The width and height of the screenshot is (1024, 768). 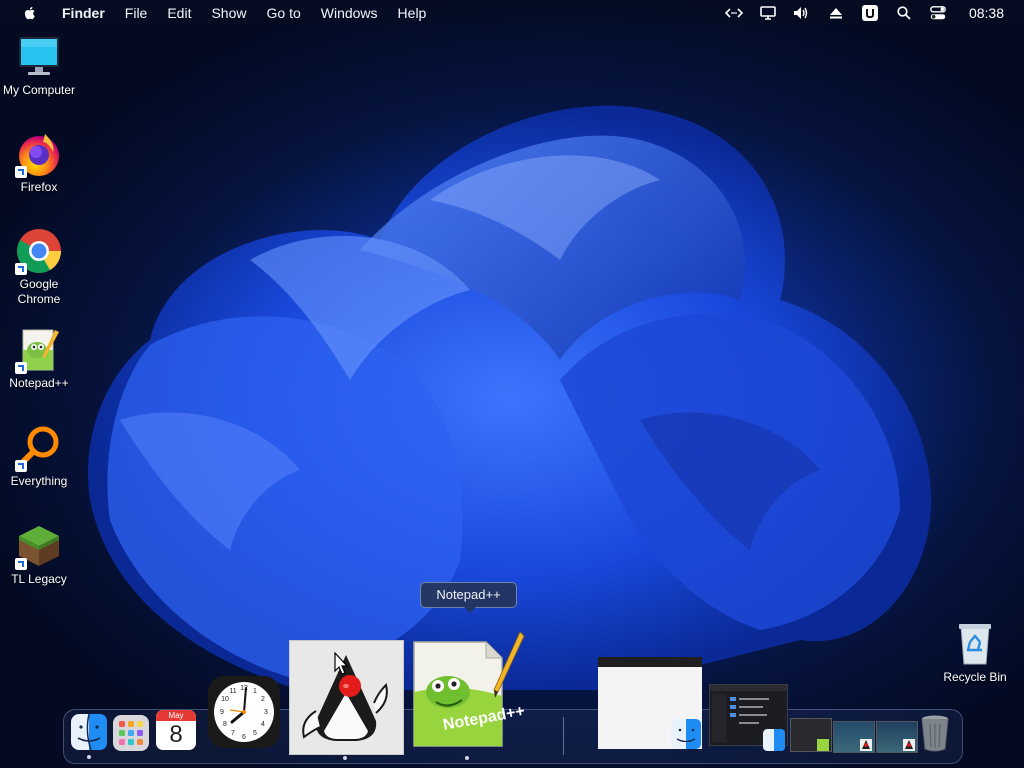 What do you see at coordinates (904, 13) in the screenshot?
I see `search-icon` at bounding box center [904, 13].